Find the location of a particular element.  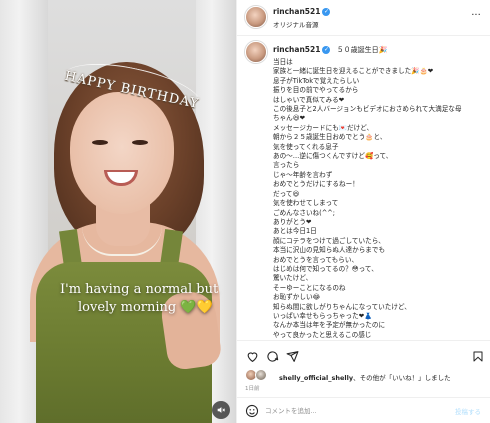

caption-header: rinchan521 ✓ ５０歳誕生日🎉 is located at coordinates (330, 50).